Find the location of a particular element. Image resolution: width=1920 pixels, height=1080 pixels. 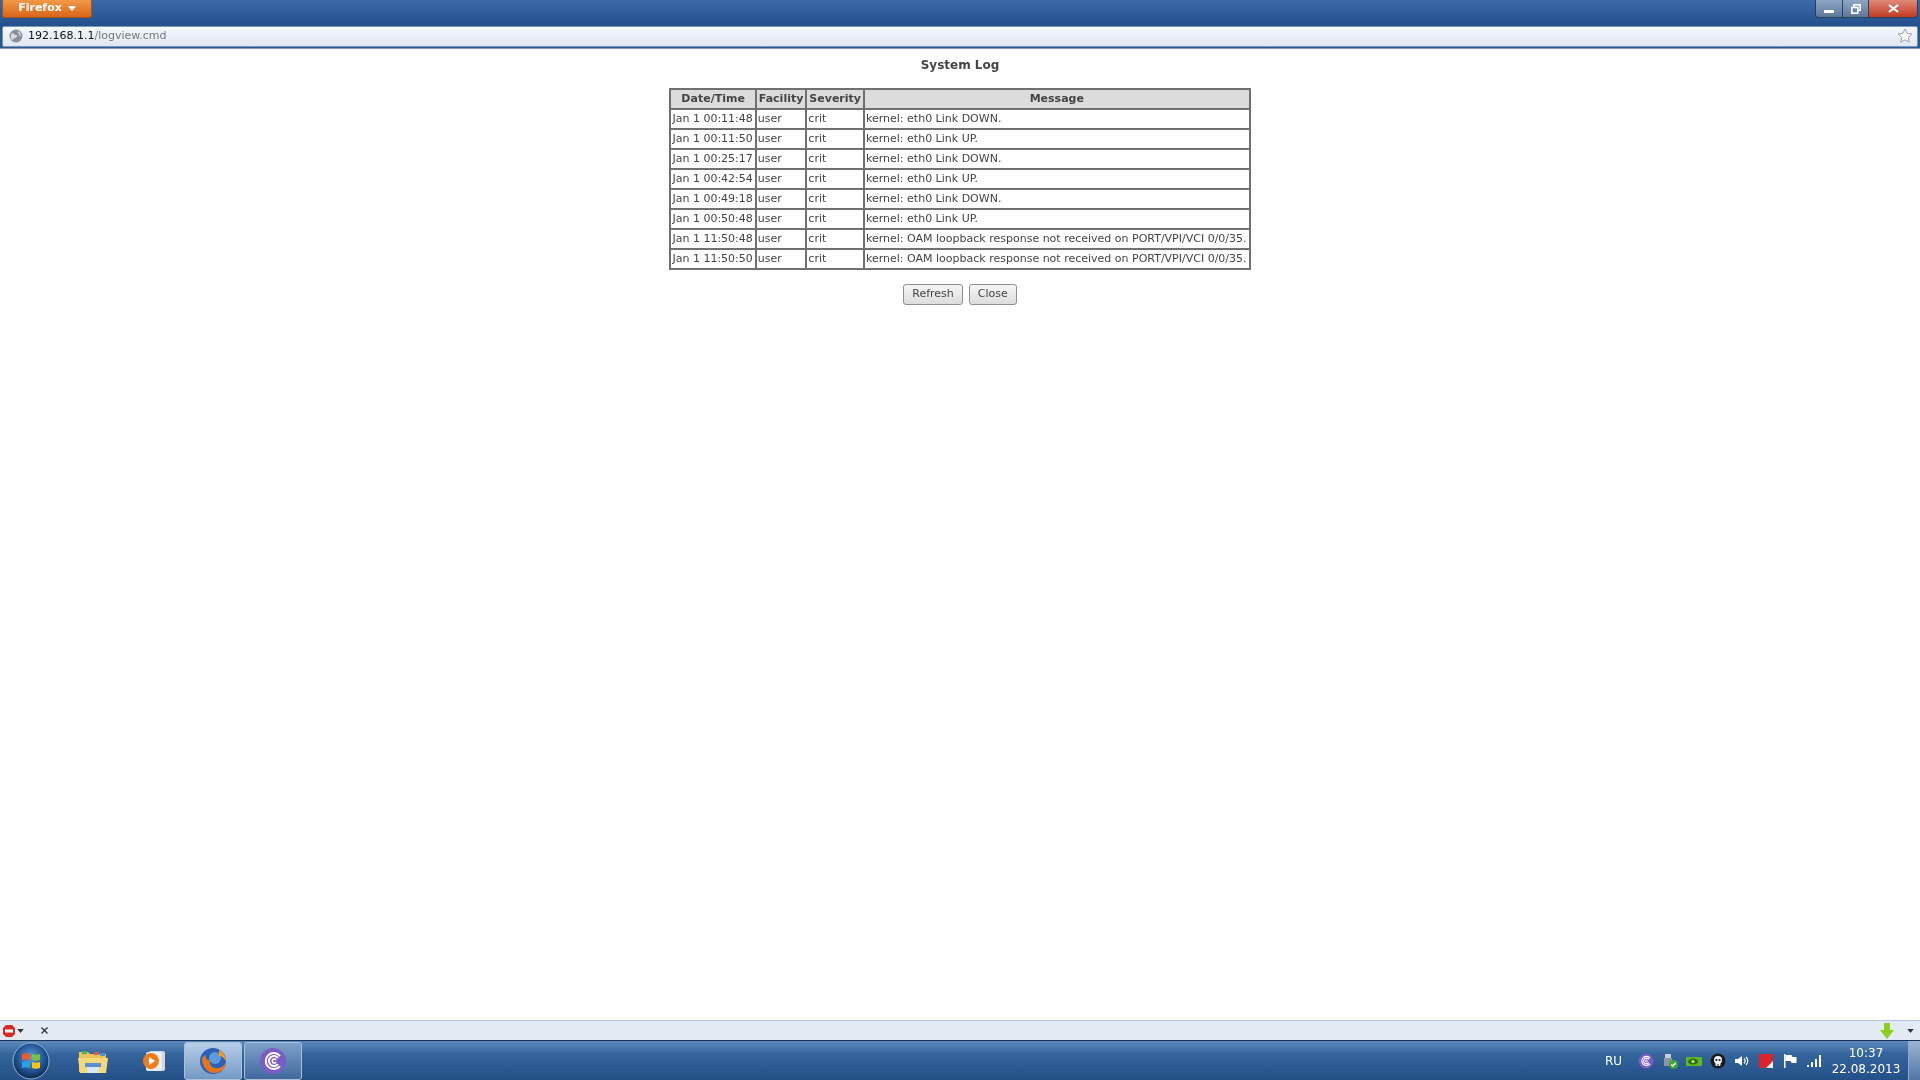

start-orb-icon is located at coordinates (31, 1060).